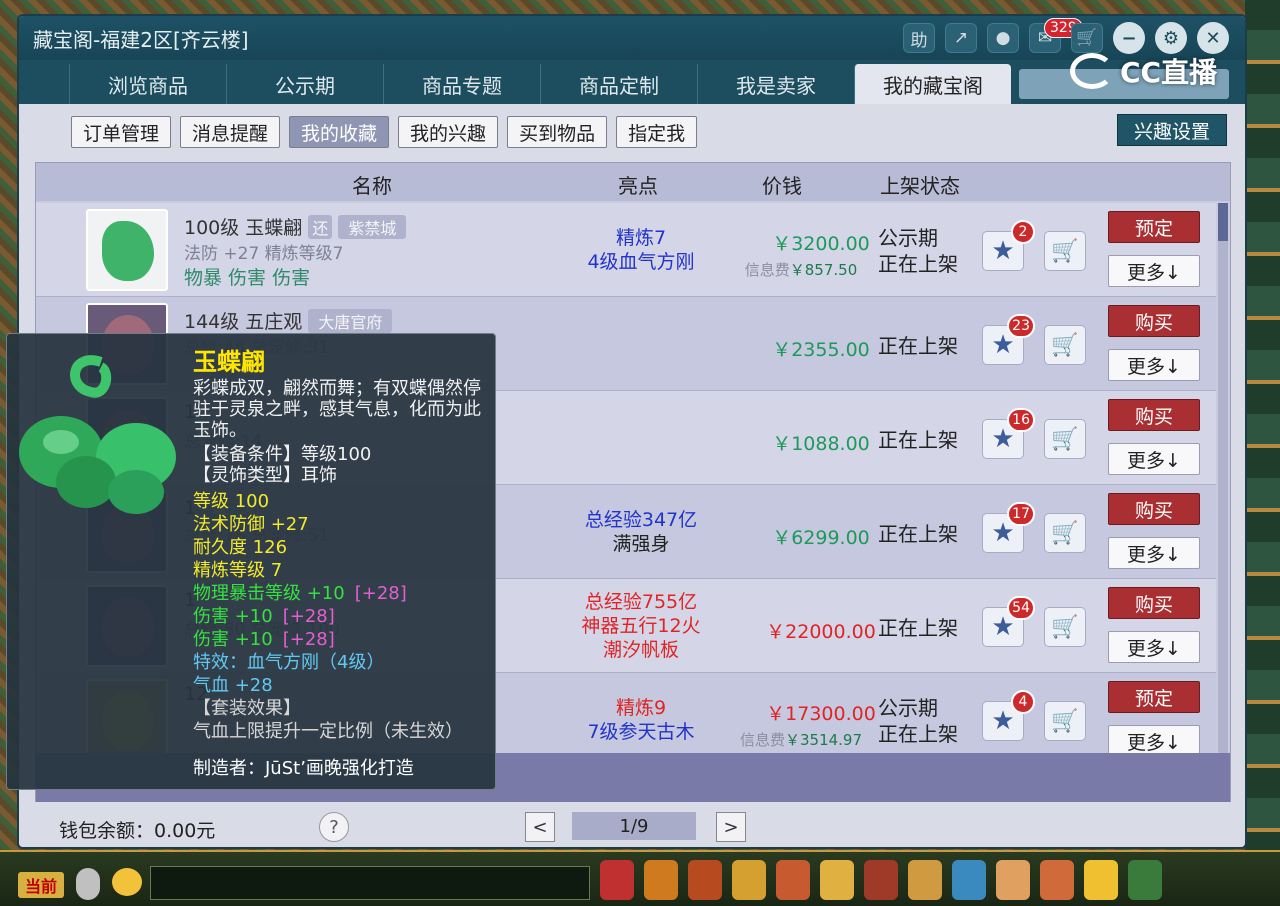 The width and height of the screenshot is (1280, 906). What do you see at coordinates (127, 250) in the screenshot?
I see `item-thumbnail` at bounding box center [127, 250].